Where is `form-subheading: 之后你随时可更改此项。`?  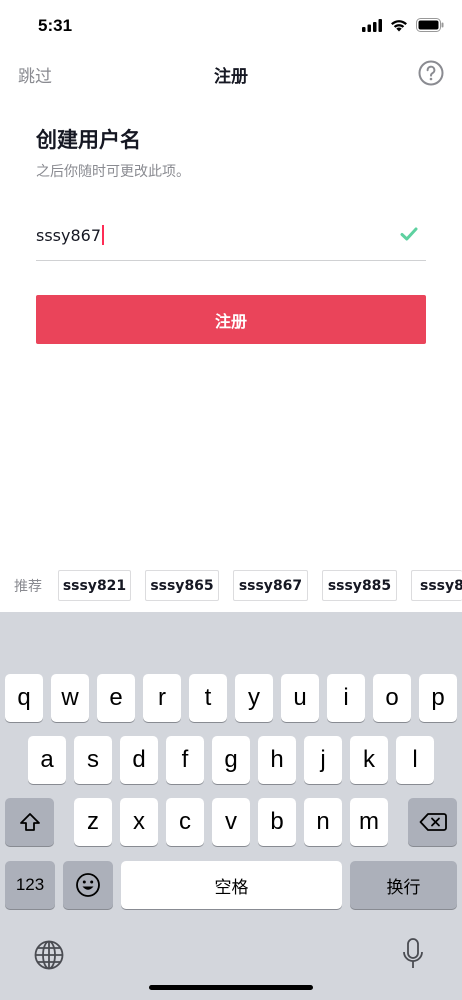
form-subheading: 之后你随时可更改此项。 is located at coordinates (113, 172).